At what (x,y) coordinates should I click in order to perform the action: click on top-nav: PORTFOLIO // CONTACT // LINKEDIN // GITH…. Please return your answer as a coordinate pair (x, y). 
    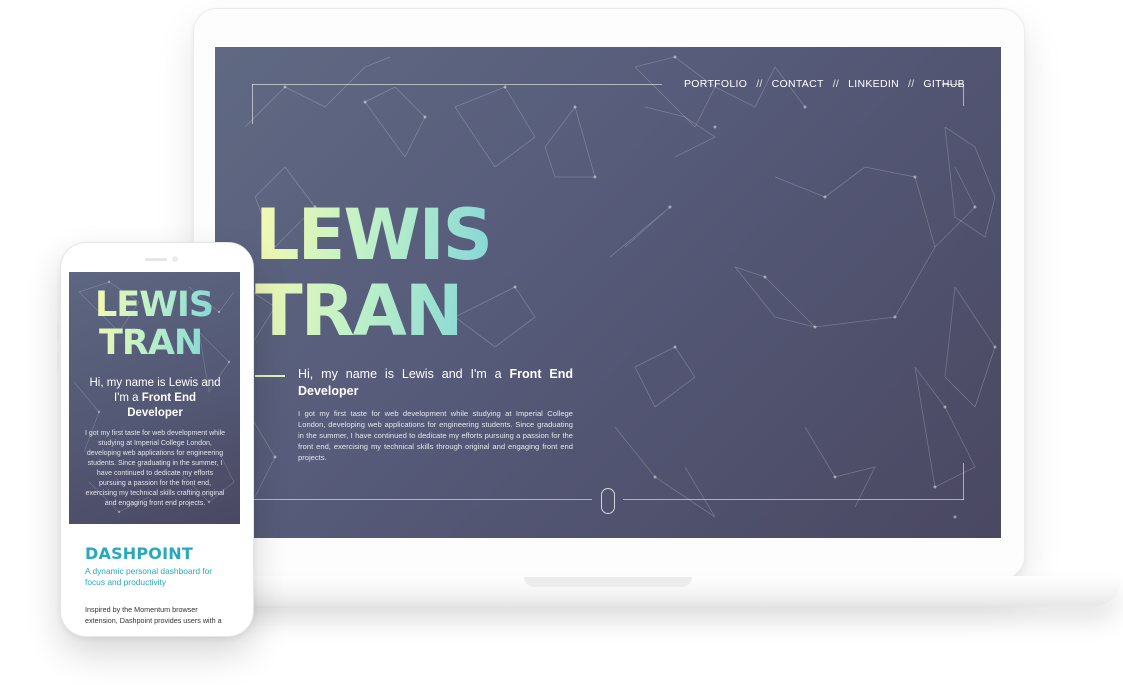
    Looking at the image, I should click on (824, 84).